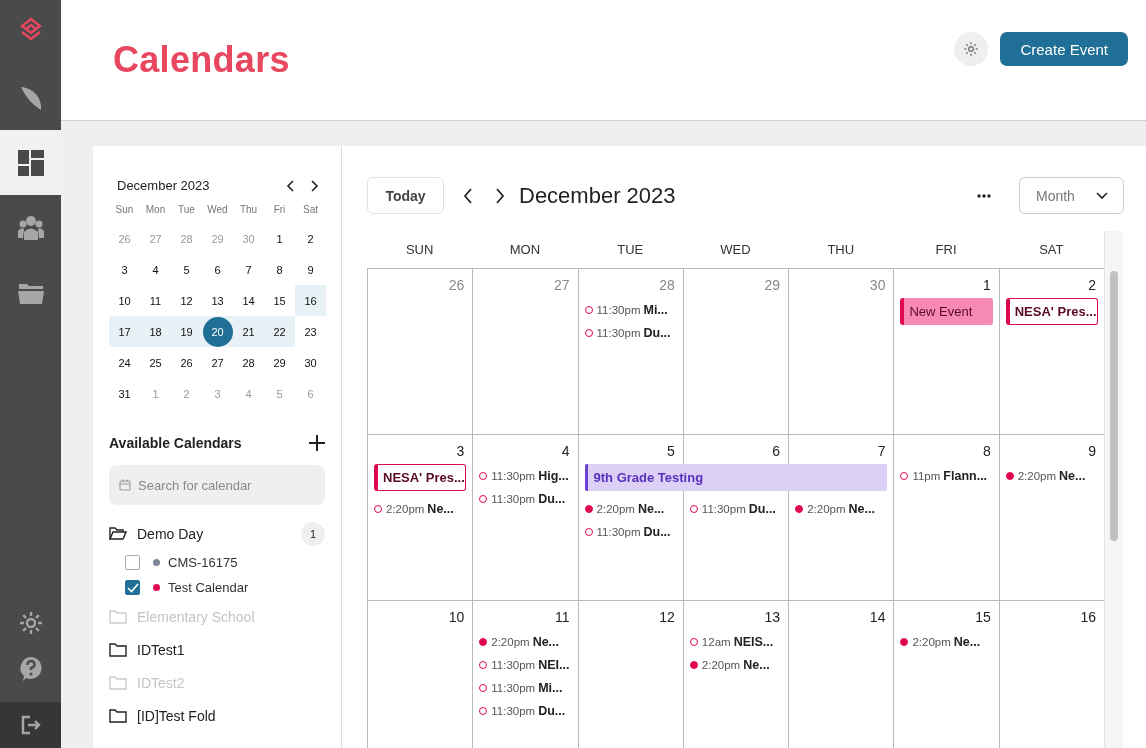 The width and height of the screenshot is (1146, 748). What do you see at coordinates (984, 195) in the screenshot?
I see `more-icon` at bounding box center [984, 195].